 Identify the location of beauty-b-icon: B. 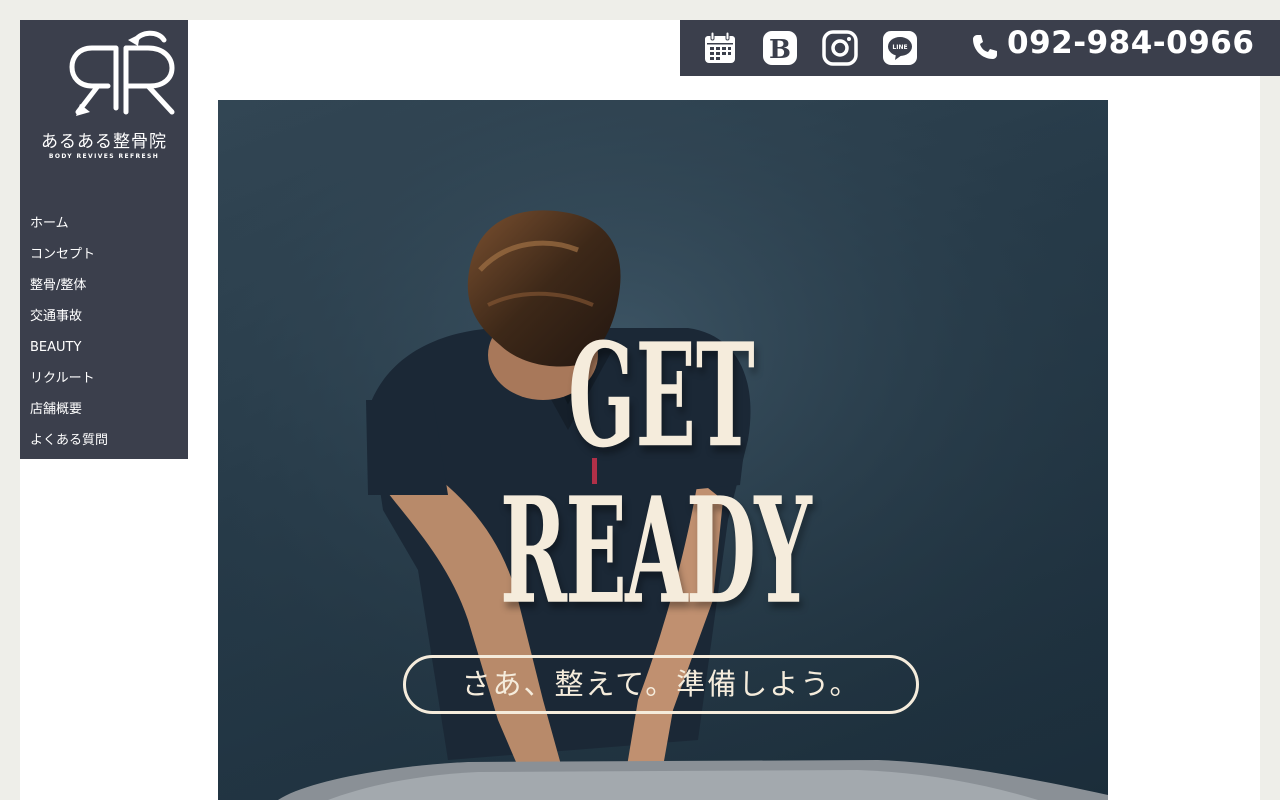
(780, 48).